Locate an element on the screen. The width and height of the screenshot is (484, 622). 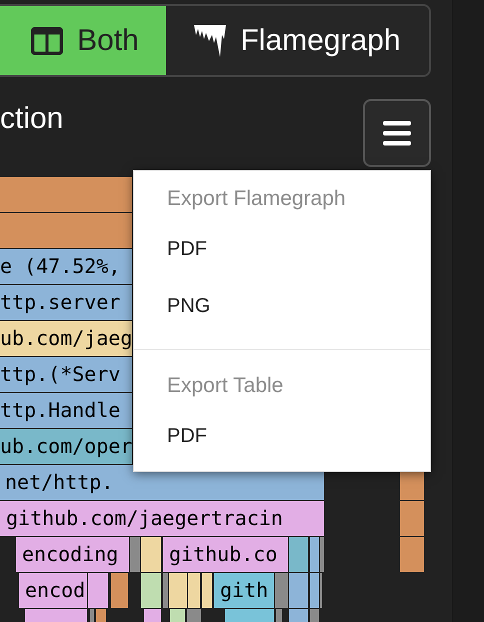
flame-frame: ttp.(*Serv is located at coordinates (66, 374).